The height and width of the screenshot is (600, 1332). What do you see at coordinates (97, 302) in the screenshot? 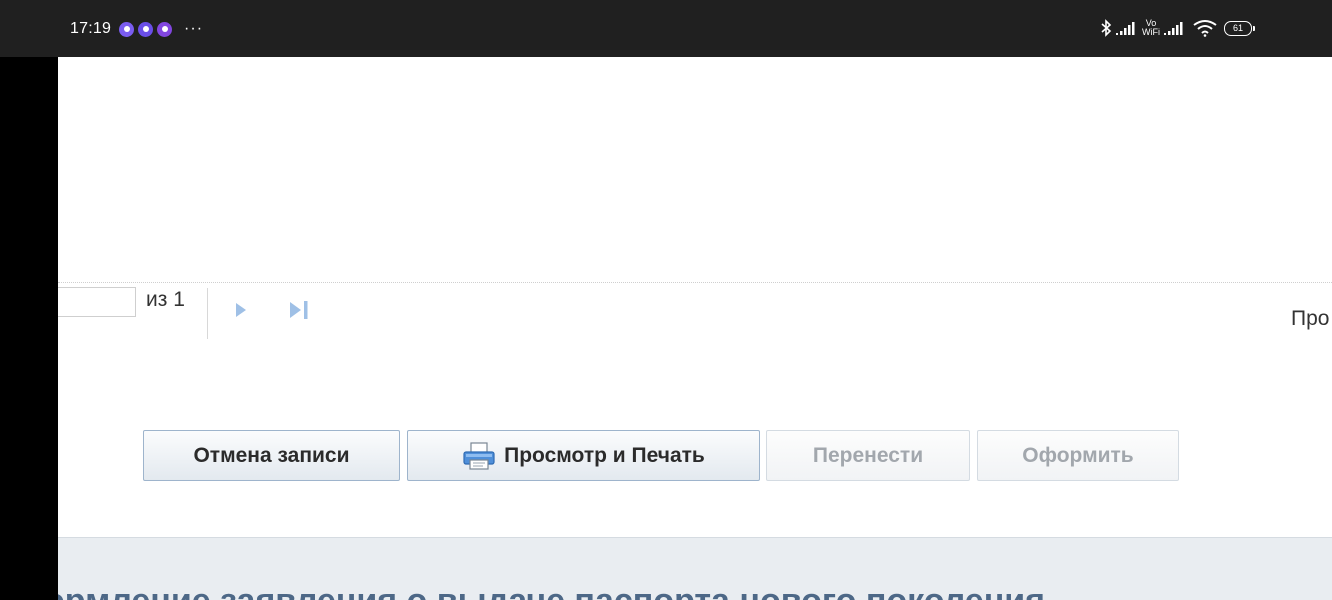
I see `page-number-input` at bounding box center [97, 302].